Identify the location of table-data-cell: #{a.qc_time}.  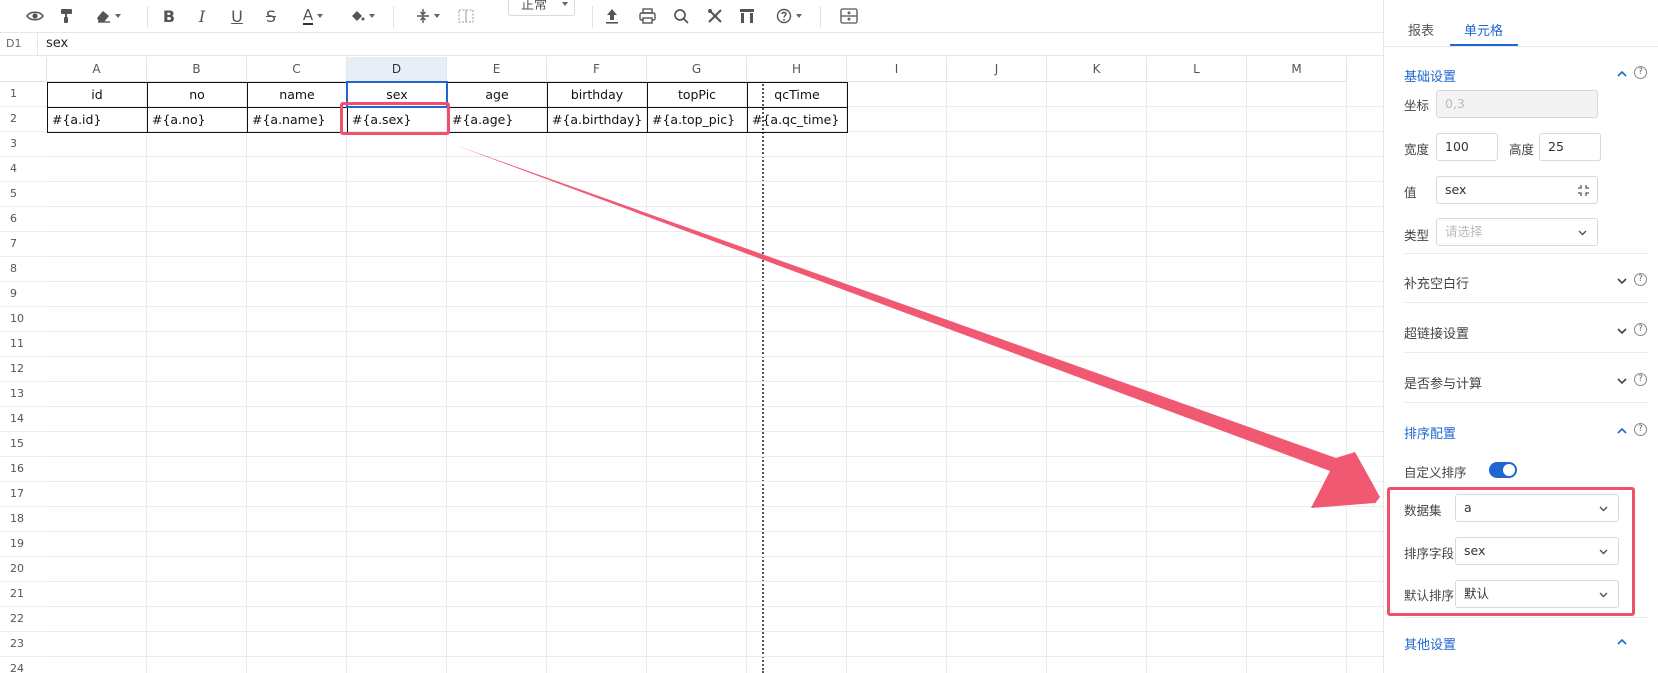
(795, 120).